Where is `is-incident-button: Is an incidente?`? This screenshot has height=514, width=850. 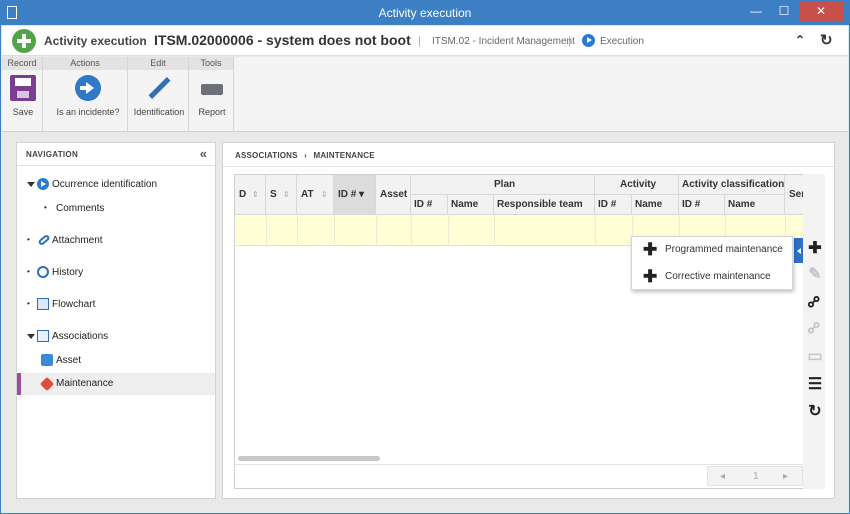
is-incident-button: Is an incidente? is located at coordinates (88, 96).